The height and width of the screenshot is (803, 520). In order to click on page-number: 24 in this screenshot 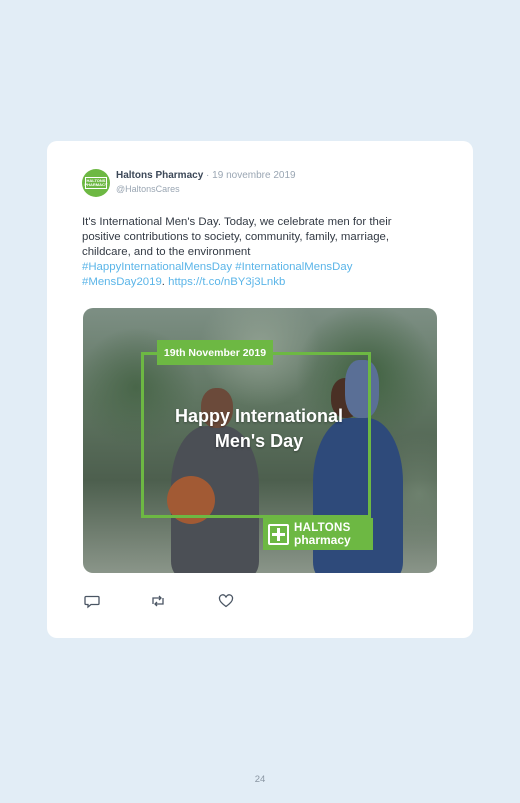, I will do `click(260, 779)`.